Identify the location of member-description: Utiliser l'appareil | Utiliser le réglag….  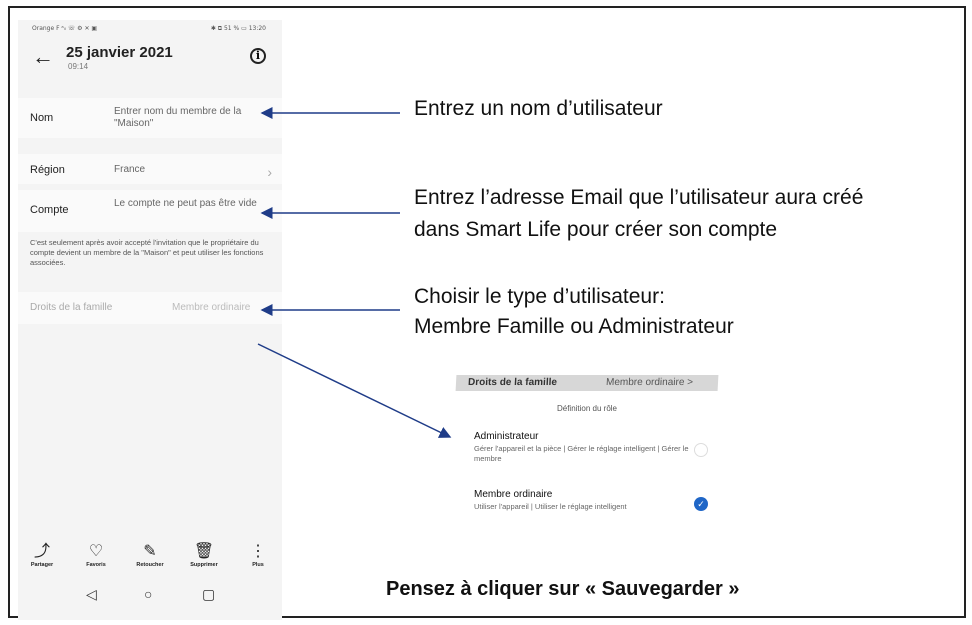
(550, 506).